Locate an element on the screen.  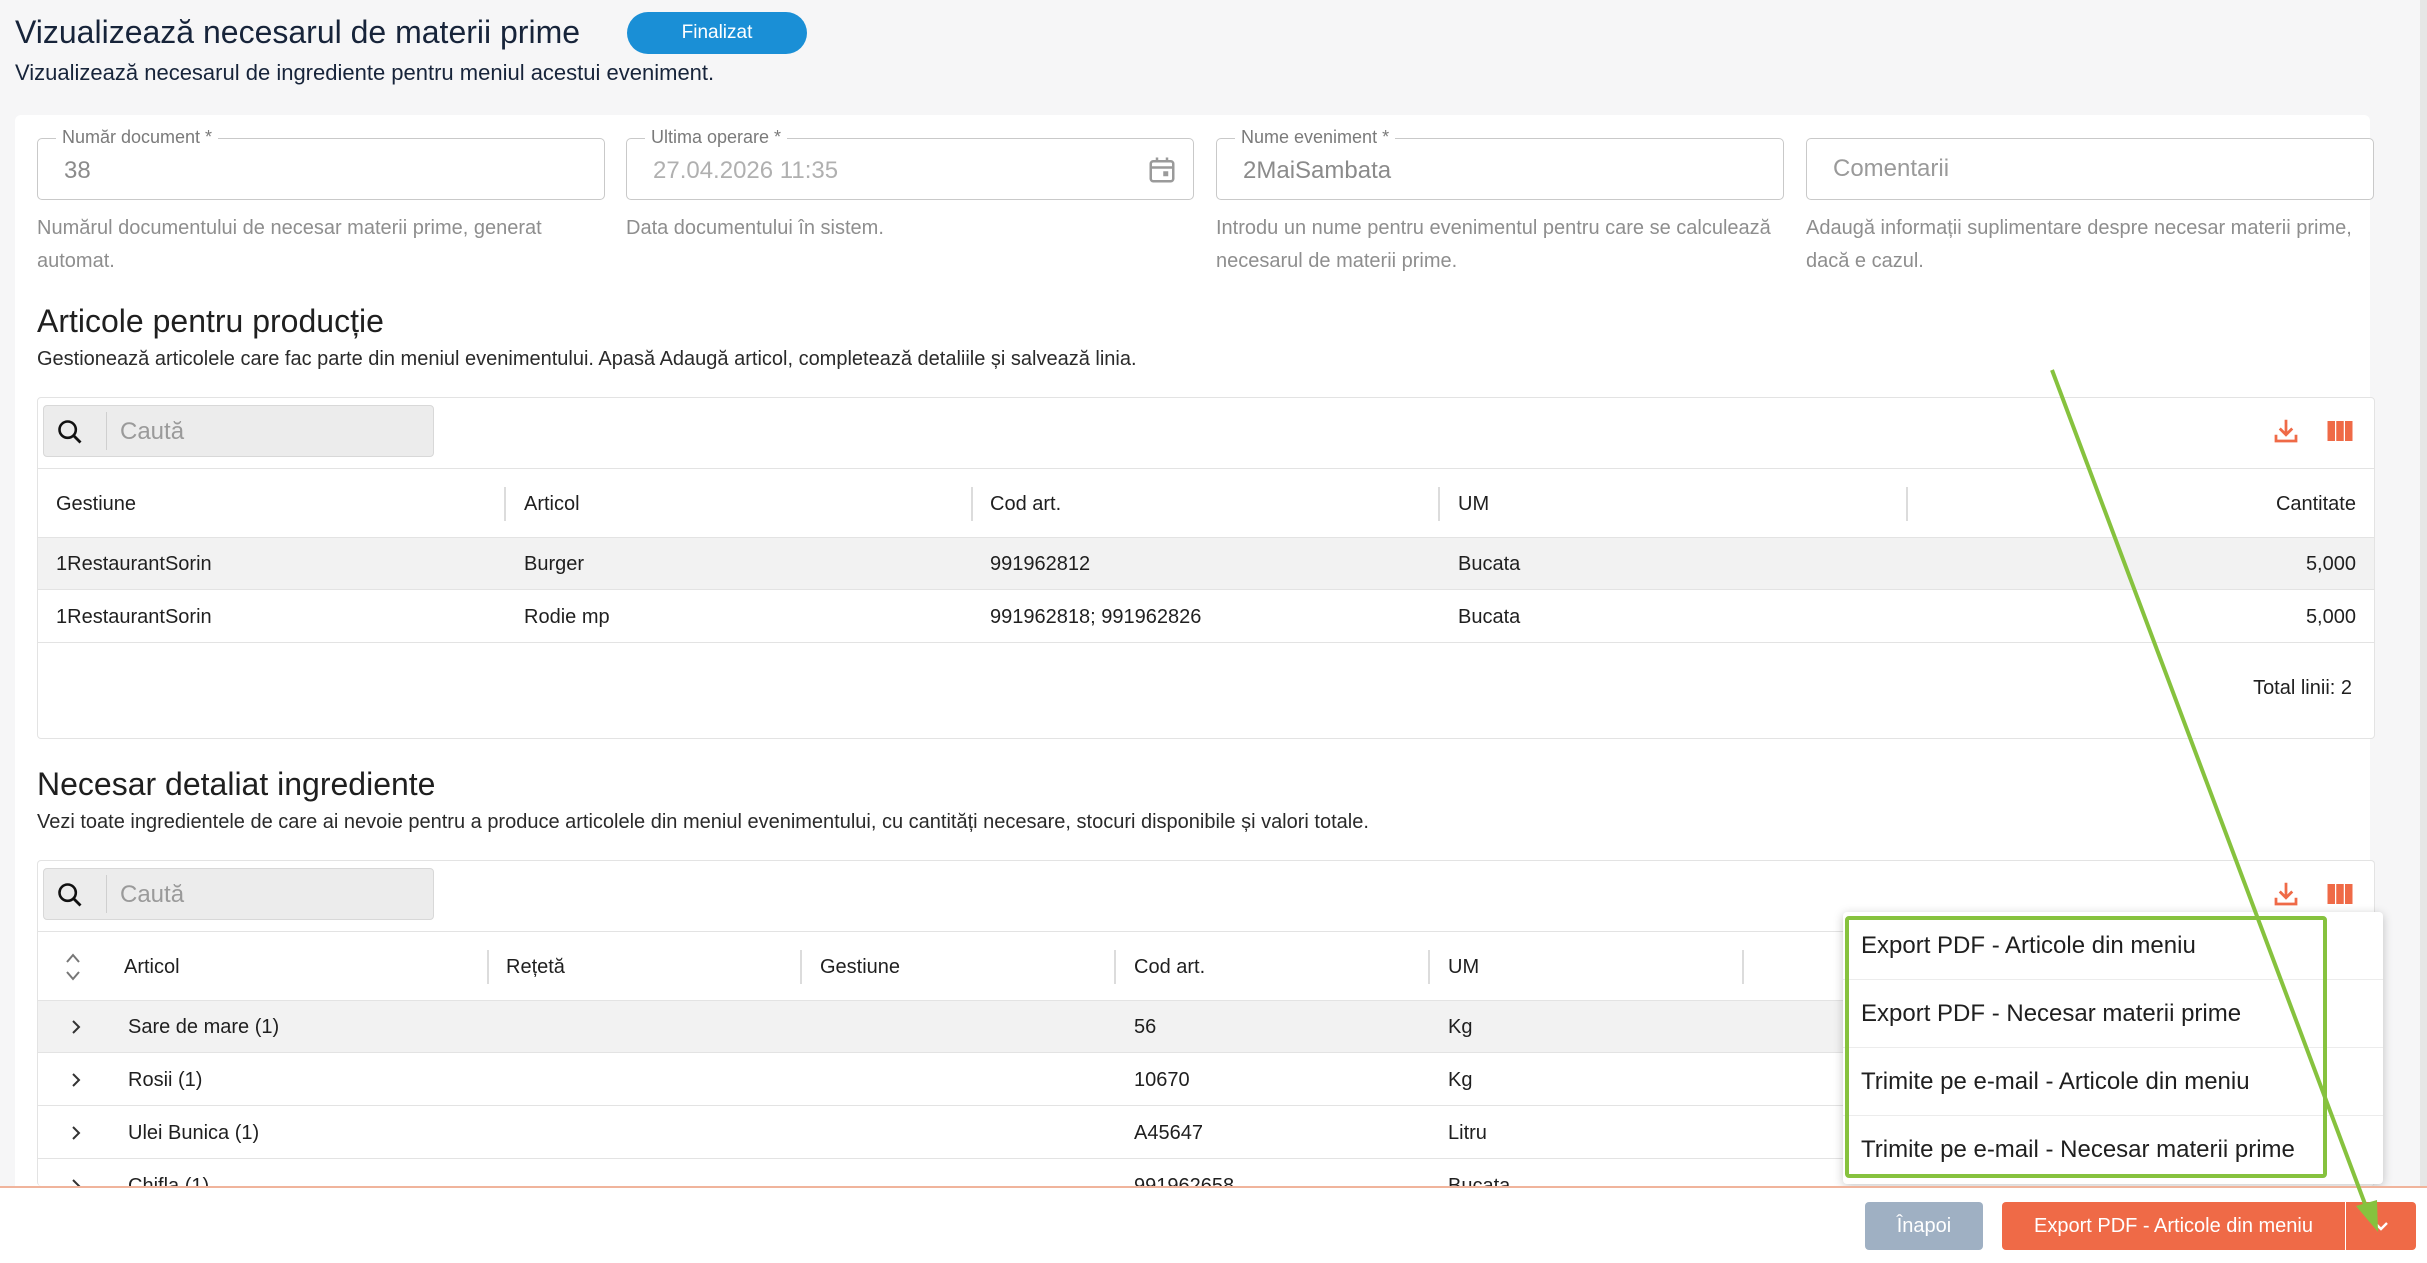
cell: Chifla (1) is located at coordinates (169, 1180).